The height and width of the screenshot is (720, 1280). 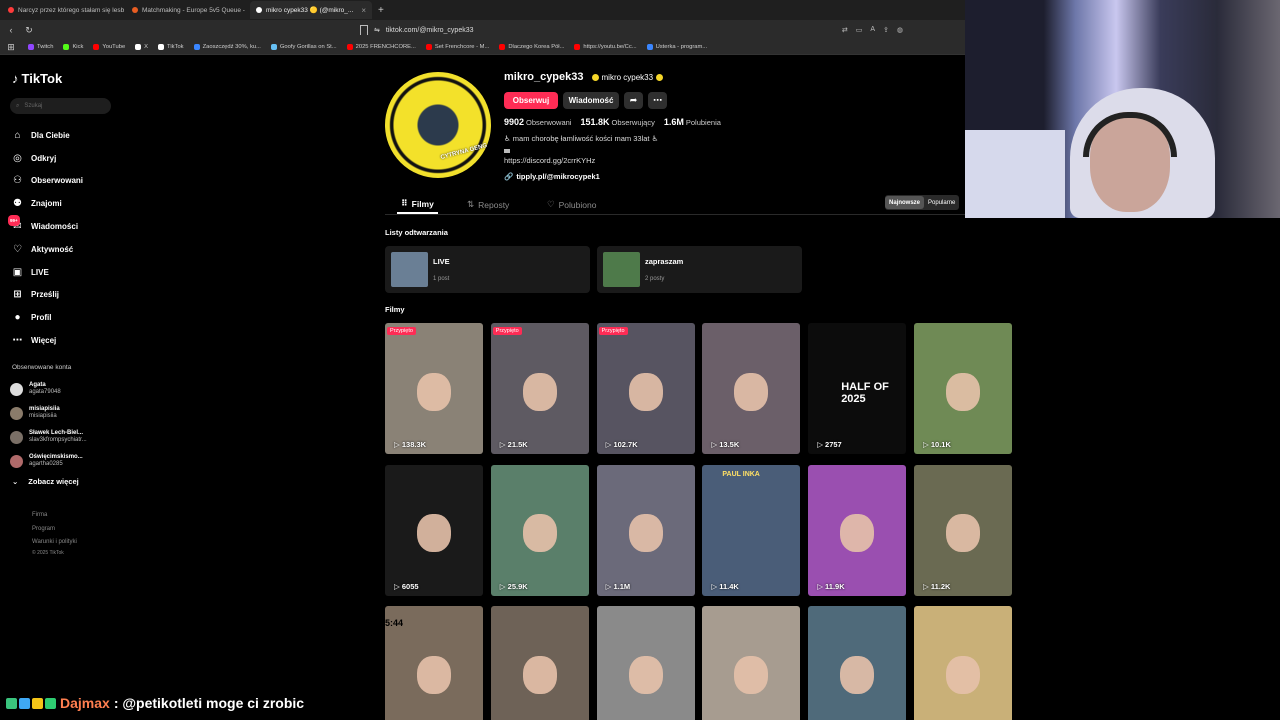 What do you see at coordinates (488, 204) in the screenshot?
I see `tab-reposty: ⇅ Reposty` at bounding box center [488, 204].